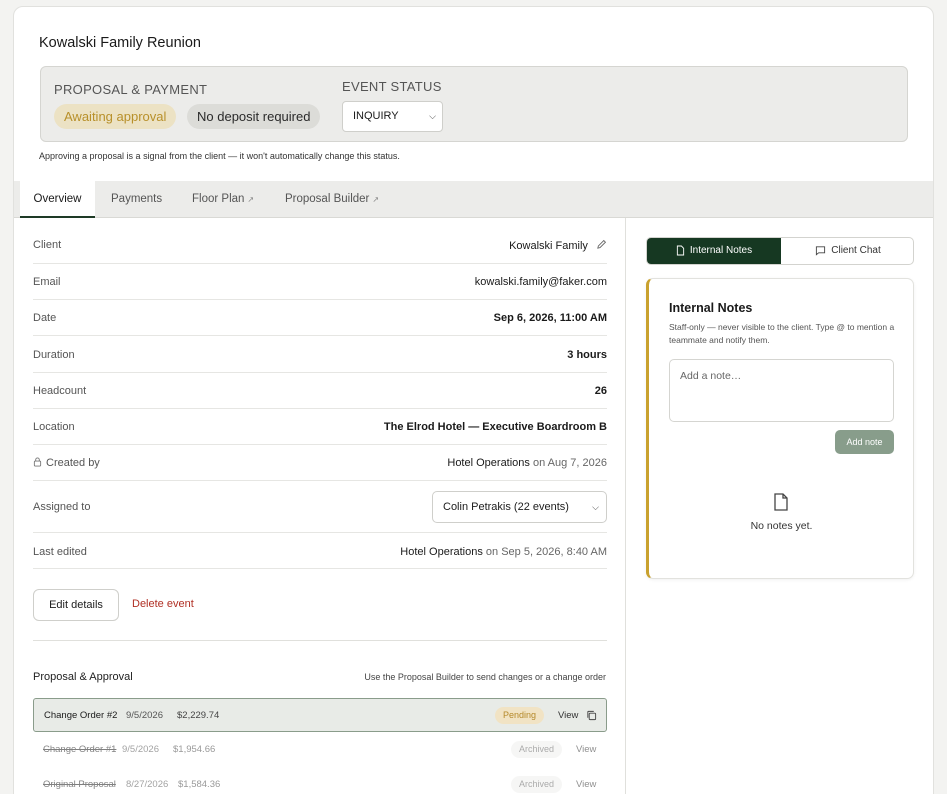 This screenshot has height=794, width=947. Describe the element at coordinates (856, 250) in the screenshot. I see `tab-client-chat-label: Client Chat` at that location.